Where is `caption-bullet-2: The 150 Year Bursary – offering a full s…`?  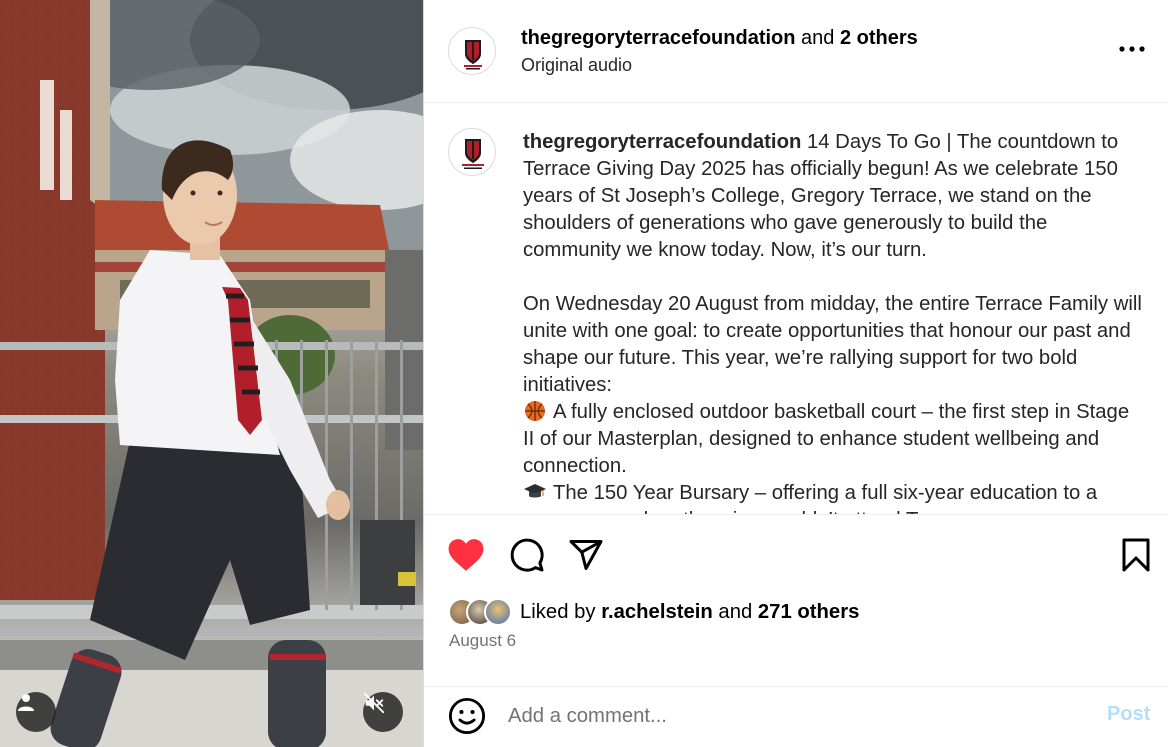 caption-bullet-2: The 150 Year Bursary – offering a full s… is located at coordinates (810, 498).